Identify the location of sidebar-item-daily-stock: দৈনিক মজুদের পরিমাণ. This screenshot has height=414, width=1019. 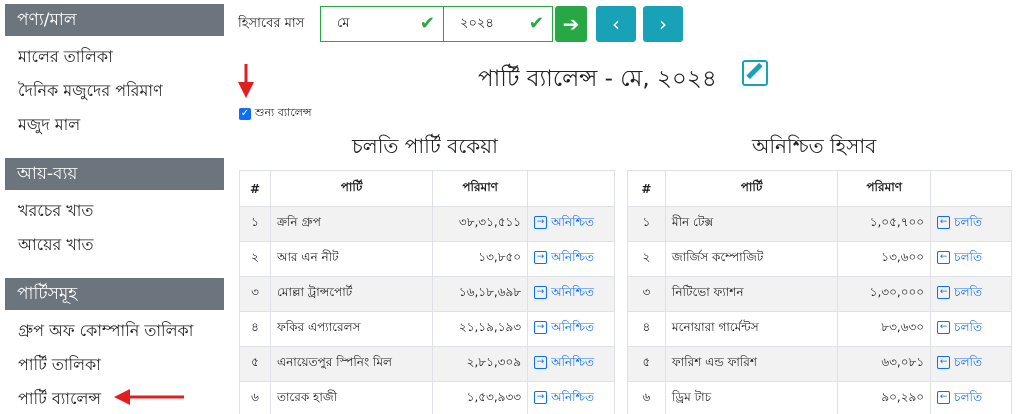
(112, 91).